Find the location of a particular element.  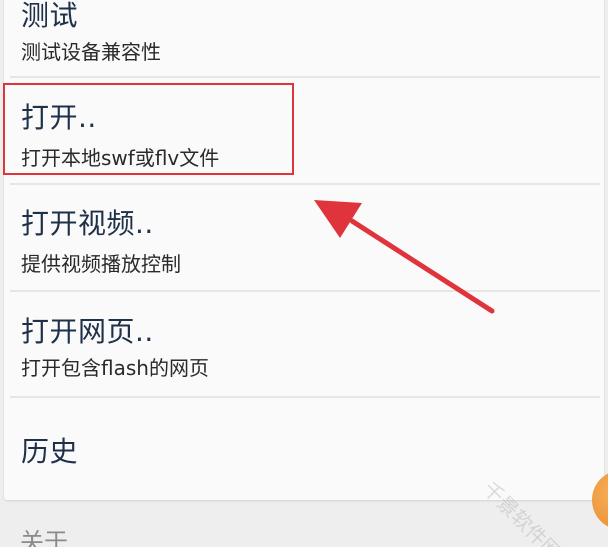

section-header-about: 关于 is located at coordinates (44, 537).